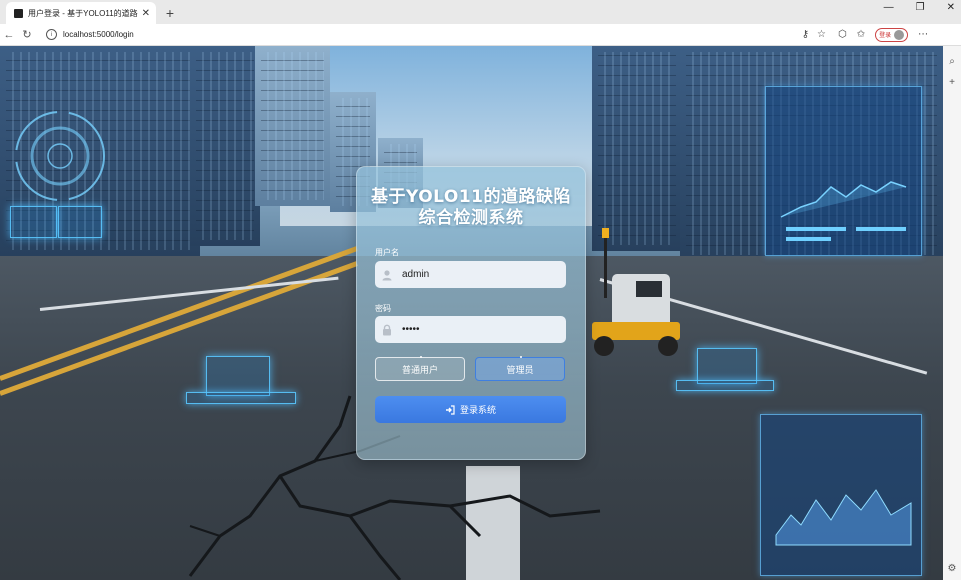  I want to click on role-user-button: 普通用户, so click(420, 368).